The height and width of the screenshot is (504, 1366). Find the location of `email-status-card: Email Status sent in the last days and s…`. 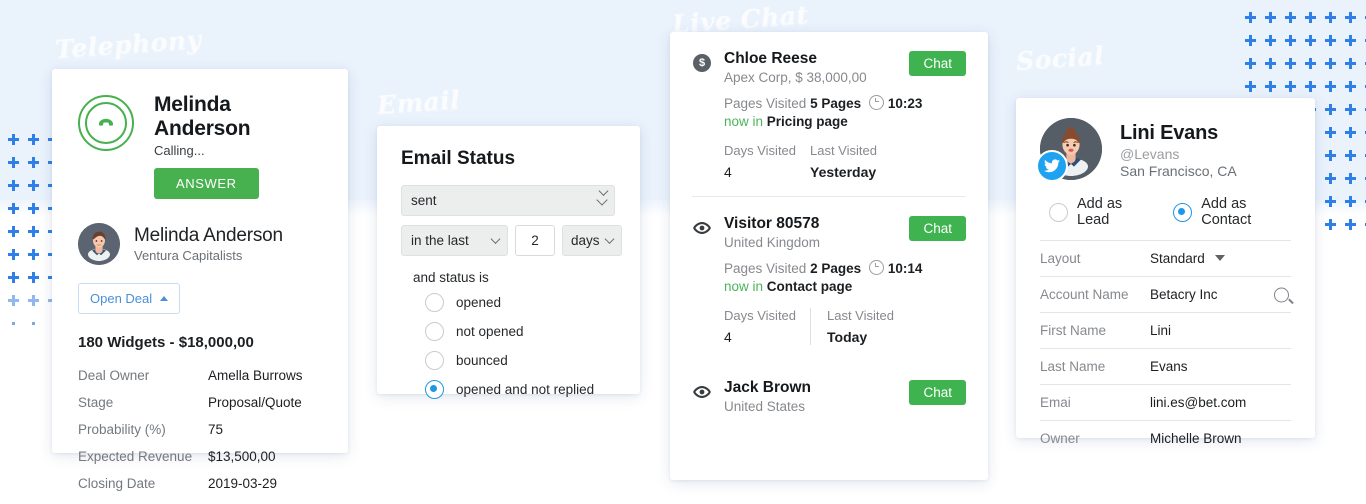

email-status-card: Email Status sent in the last days and s… is located at coordinates (508, 262).